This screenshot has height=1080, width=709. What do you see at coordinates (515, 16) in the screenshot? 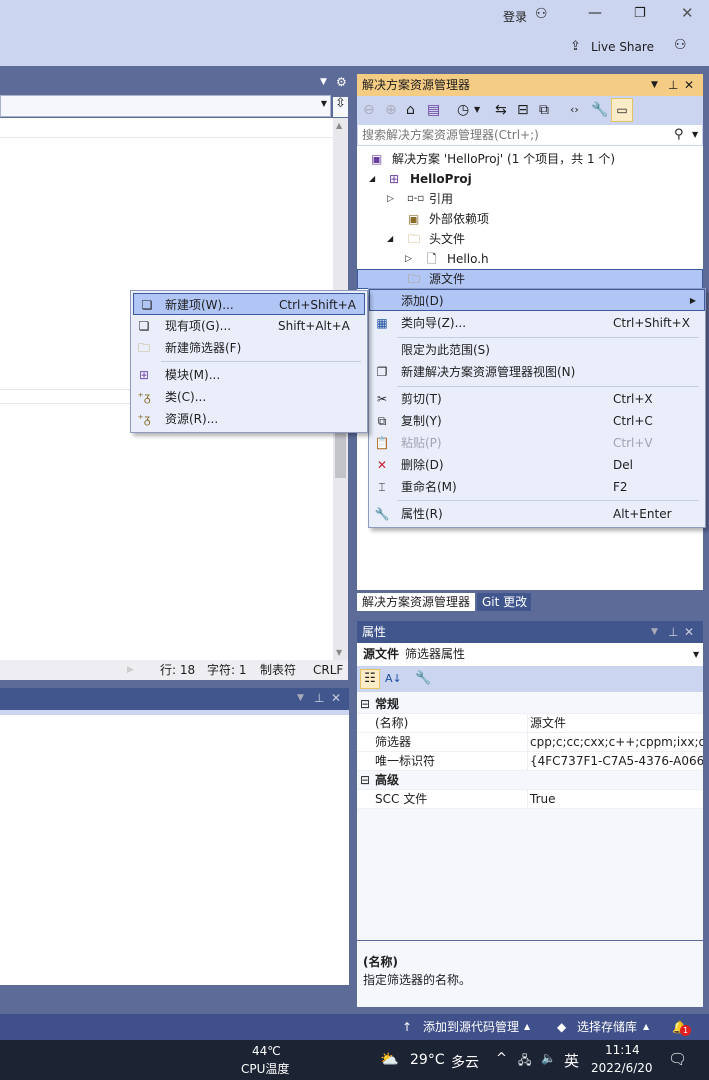
I see `signin-link: 登录` at bounding box center [515, 16].